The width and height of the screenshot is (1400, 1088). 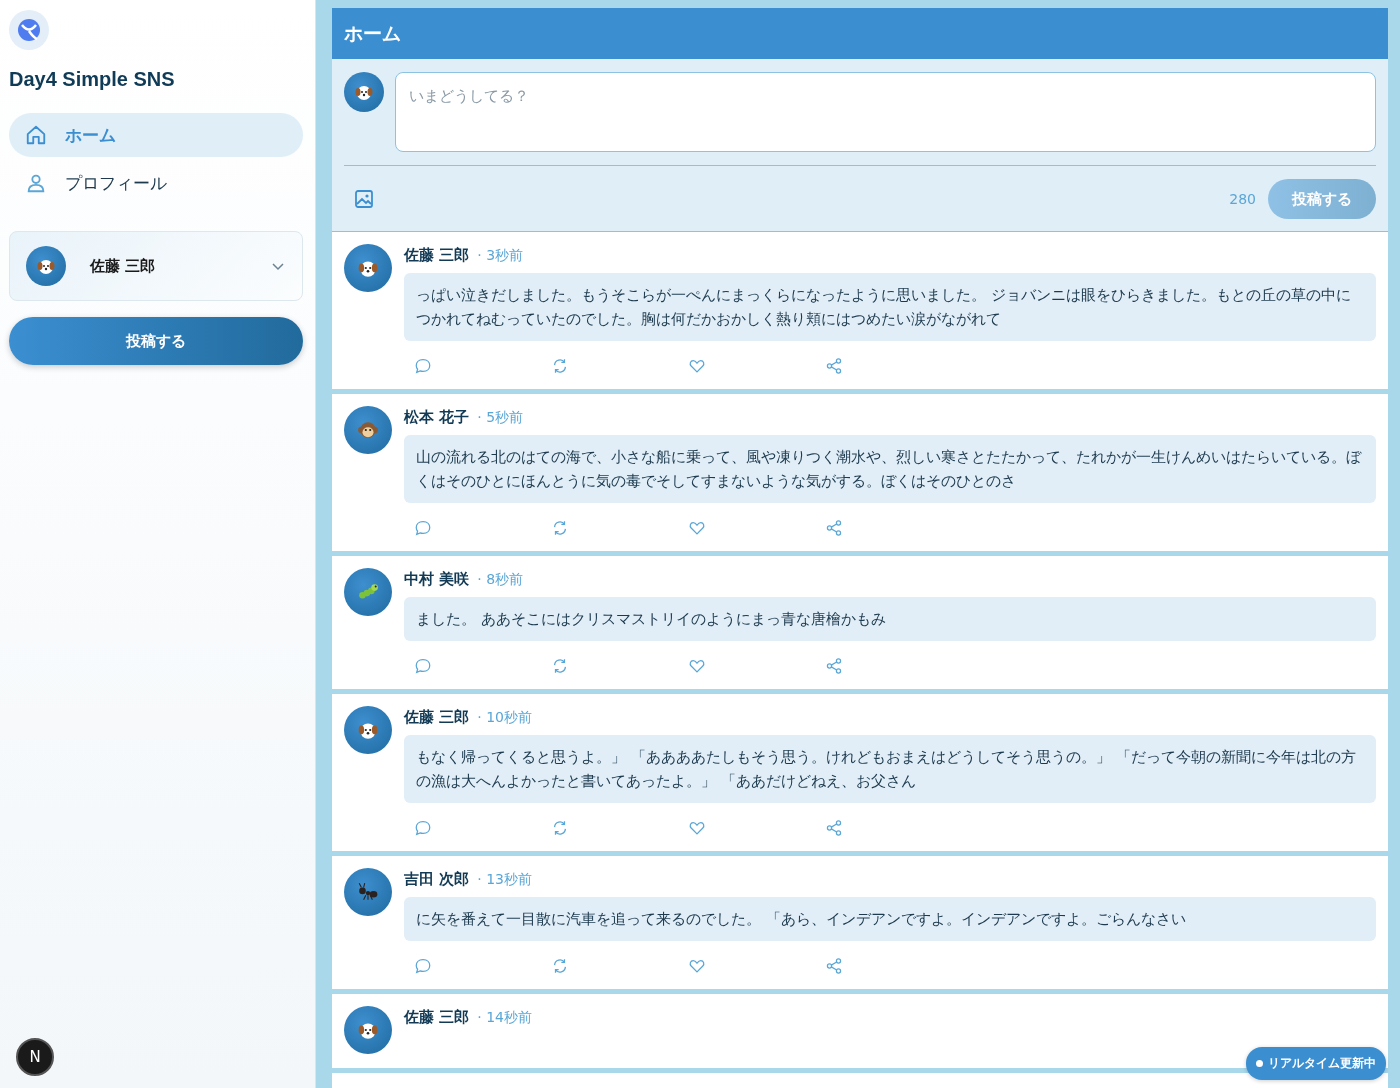 What do you see at coordinates (890, 769) in the screenshot?
I see `post-text: もなく帰ってくると思うよ。」 「ああああたしもそう思う。けれどもおまえはどうしてそう思うの。」 「だって今朝の新聞に今年は北の方の漁は大へんよかったと書いてあったよ。」 「ああだけどねえ、お父さん` at bounding box center [890, 769].